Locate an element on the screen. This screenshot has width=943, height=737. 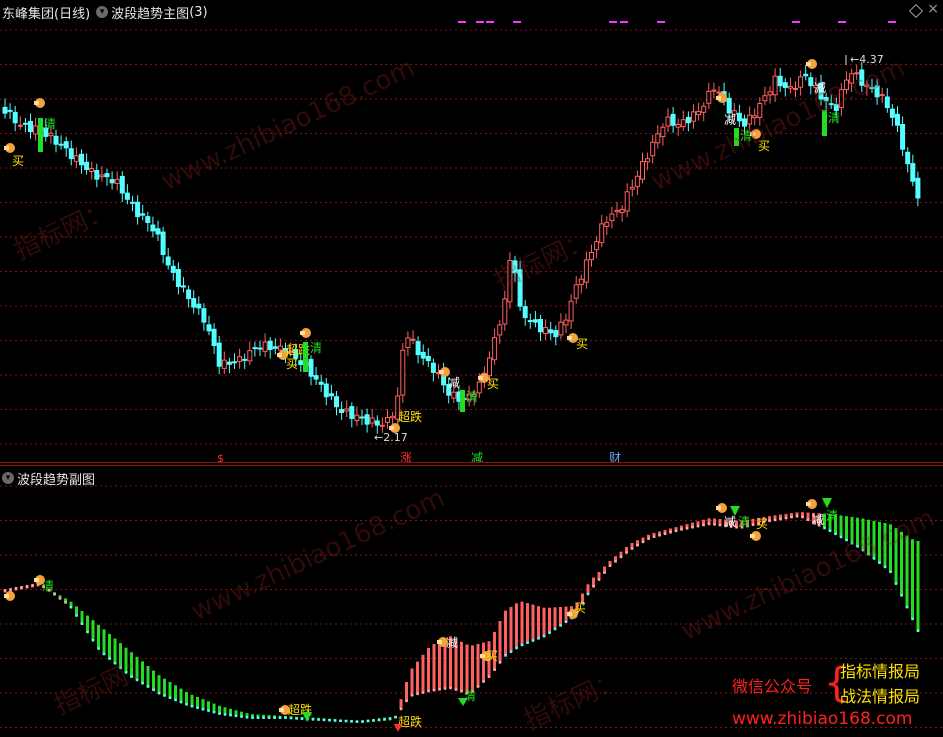
period-label: (日线) is located at coordinates (72, 12).